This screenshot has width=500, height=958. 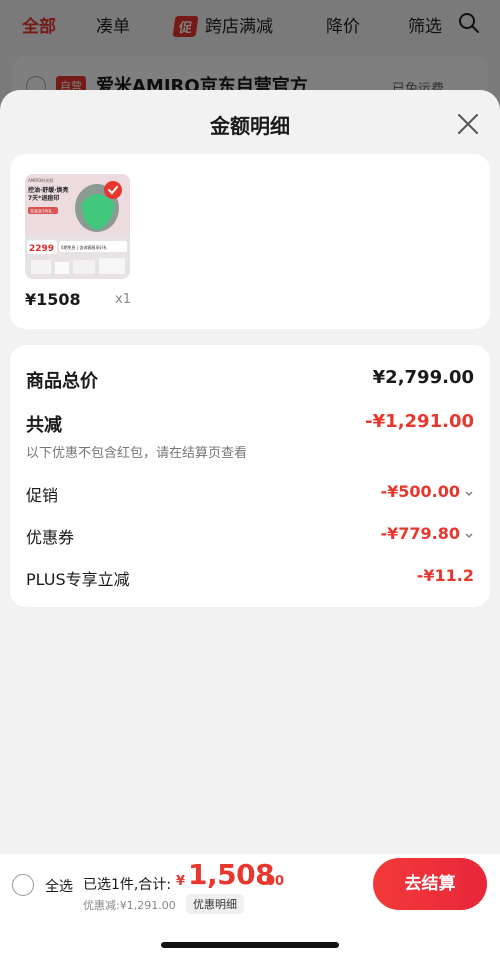 What do you see at coordinates (53, 299) in the screenshot?
I see `item-price: ¥1508` at bounding box center [53, 299].